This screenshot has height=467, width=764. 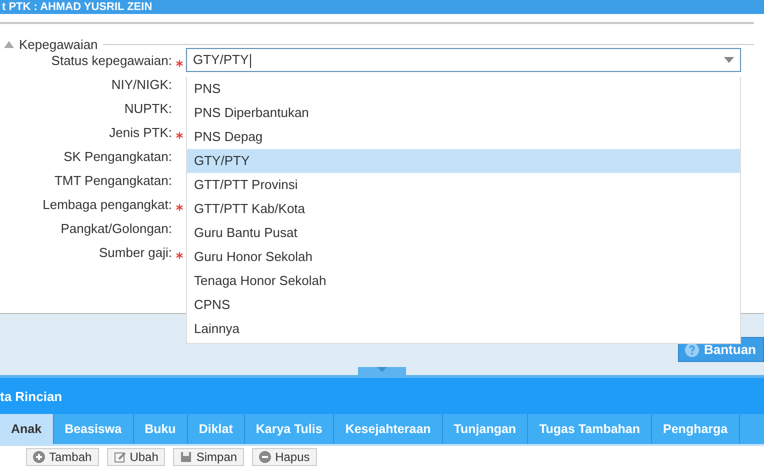 I want to click on dropdown-option: PNS, so click(x=463, y=89).